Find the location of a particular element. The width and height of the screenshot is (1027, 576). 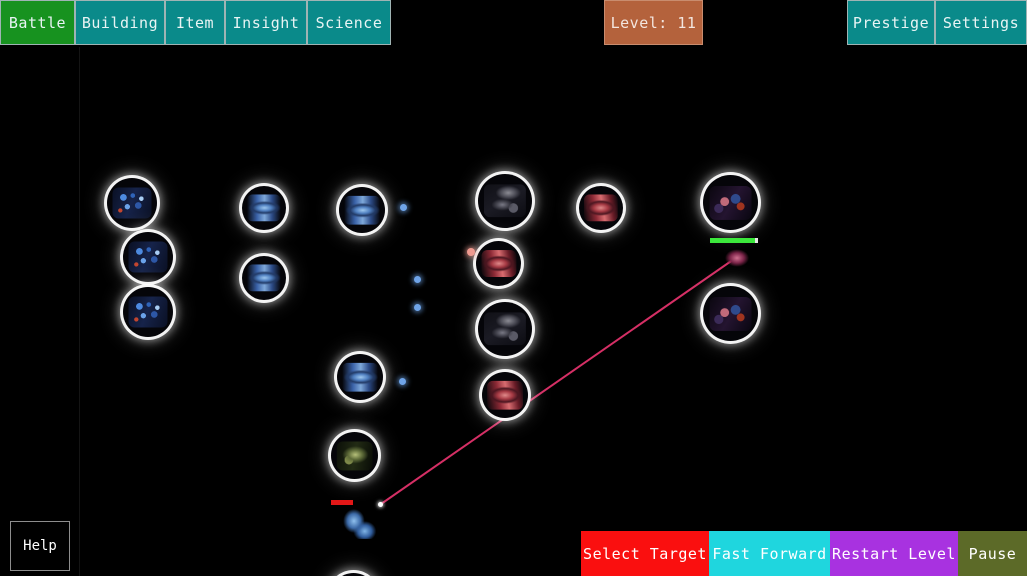

battlefield-left-divider is located at coordinates (79, 311).